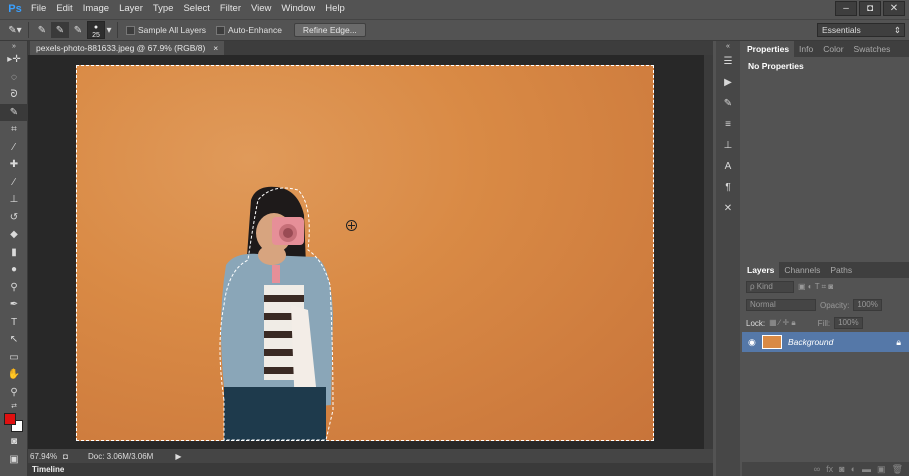 The width and height of the screenshot is (909, 476). What do you see at coordinates (14, 393) in the screenshot?
I see `zoom-tool-icon: ⚲` at bounding box center [14, 393].